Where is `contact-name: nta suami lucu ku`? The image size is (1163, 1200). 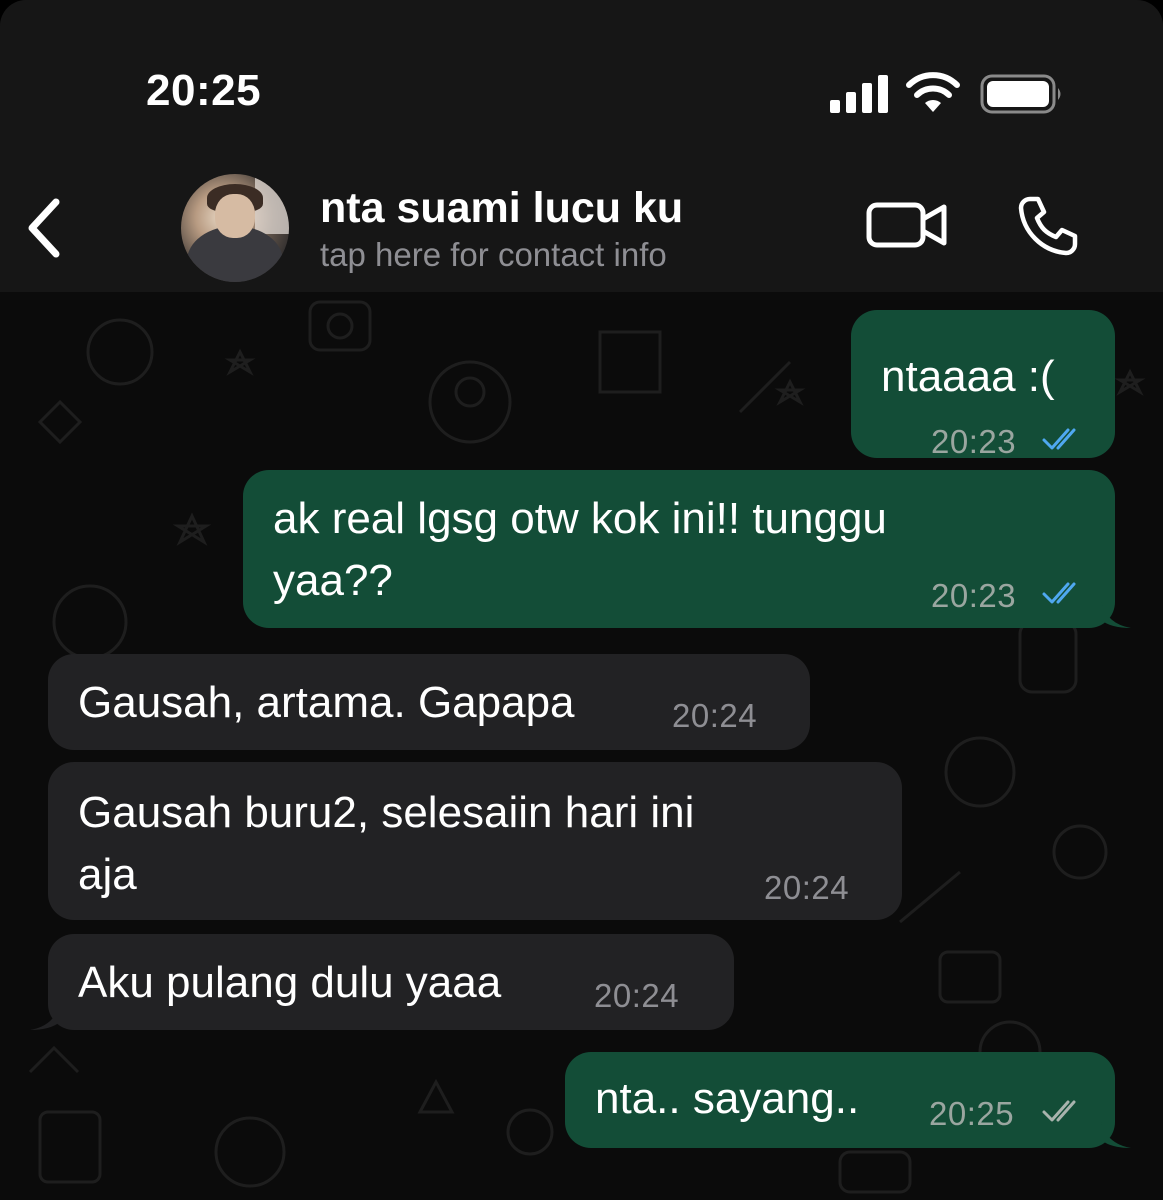 contact-name: nta suami lucu ku is located at coordinates (501, 208).